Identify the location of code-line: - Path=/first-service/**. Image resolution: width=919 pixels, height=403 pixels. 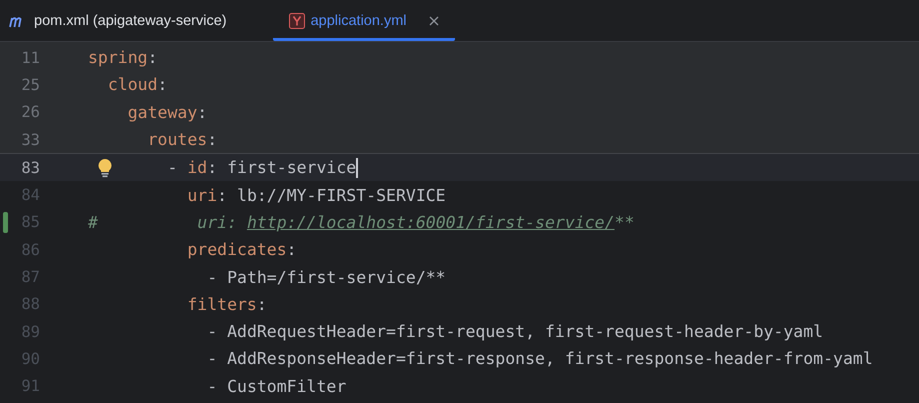
(326, 277).